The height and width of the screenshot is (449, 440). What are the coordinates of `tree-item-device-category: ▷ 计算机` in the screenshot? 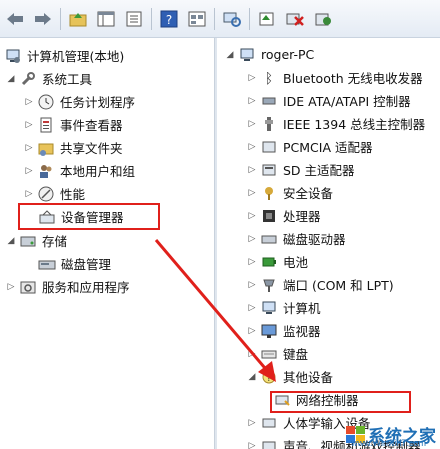 It's located at (284, 307).